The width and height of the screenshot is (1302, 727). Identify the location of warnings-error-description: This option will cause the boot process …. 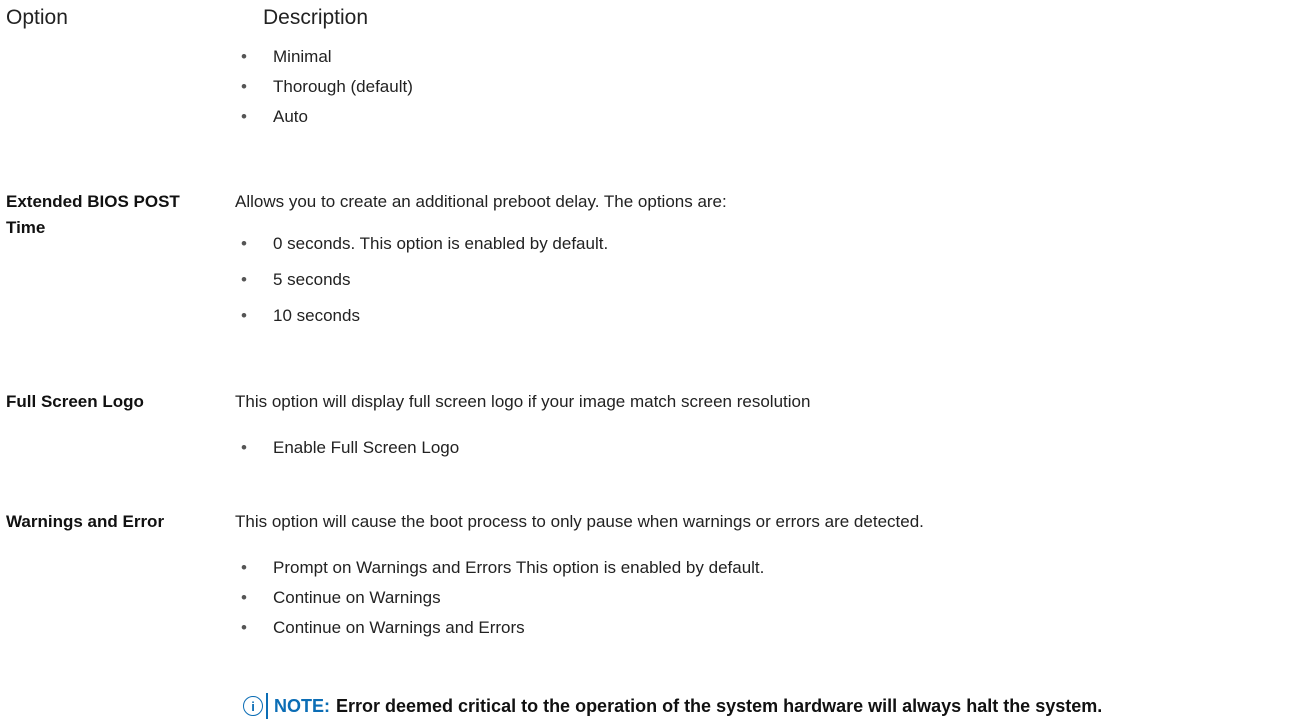
(765, 575).